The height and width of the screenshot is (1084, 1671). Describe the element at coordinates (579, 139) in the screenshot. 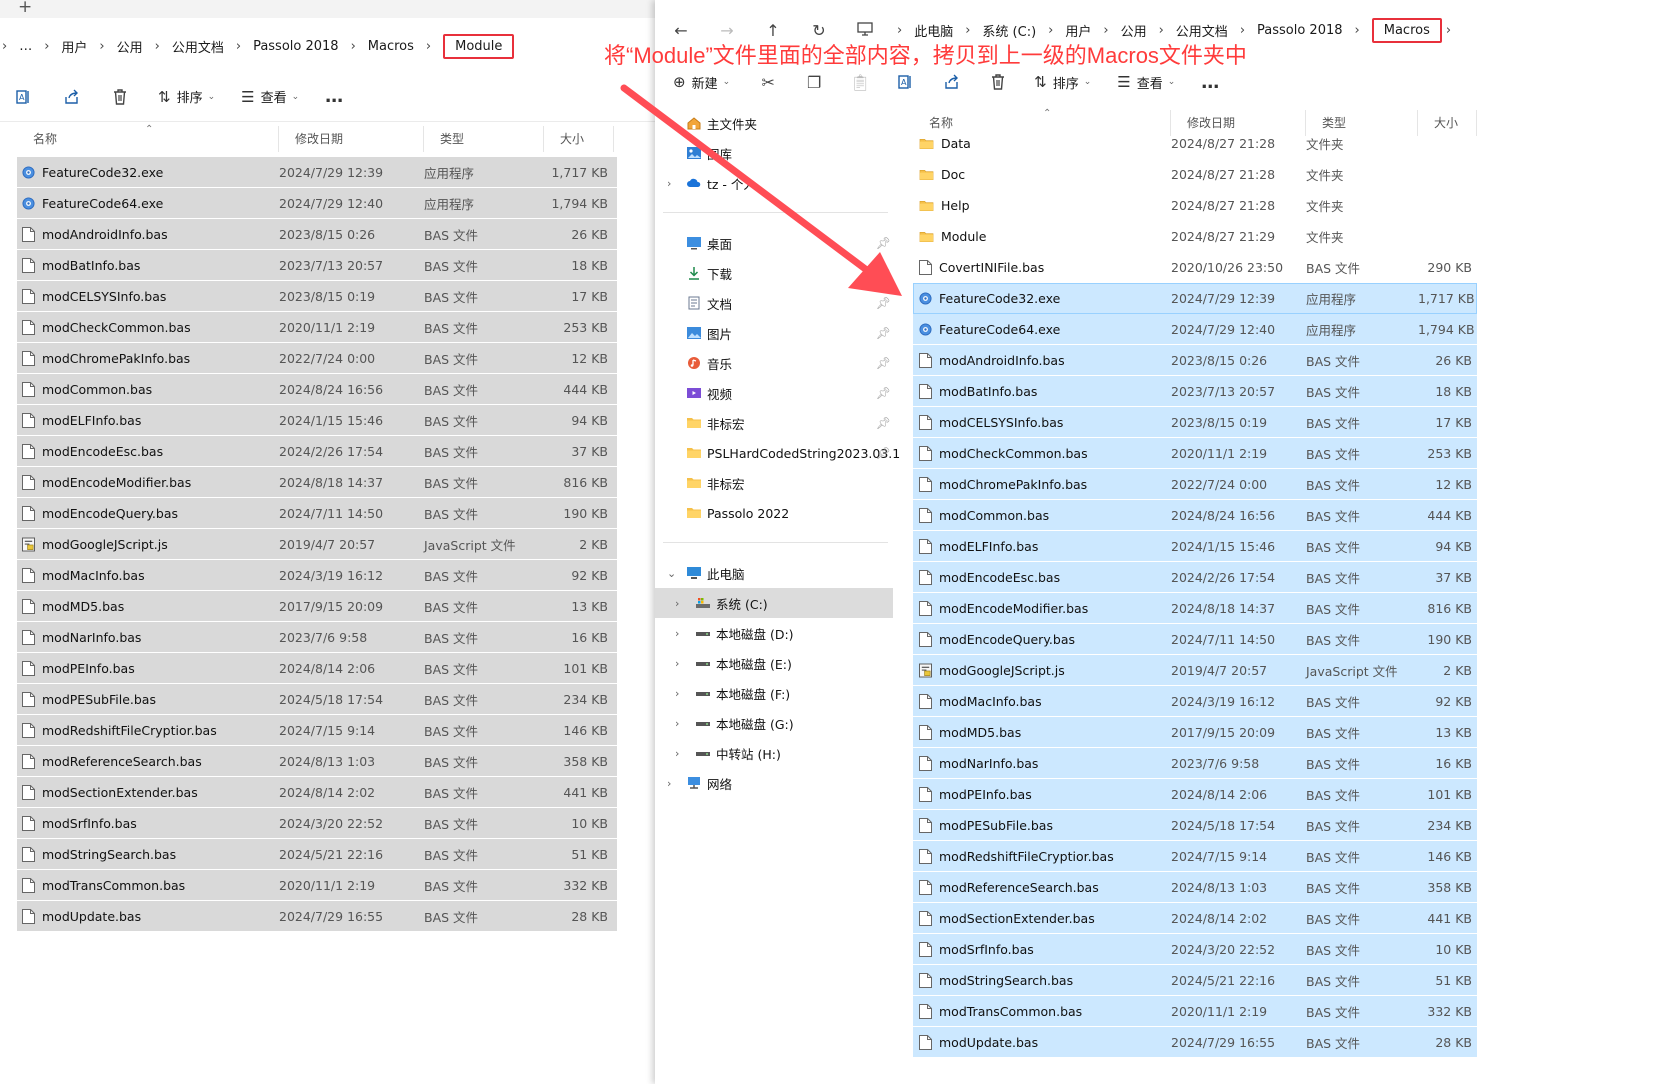

I see `column-header-size: 大小` at that location.